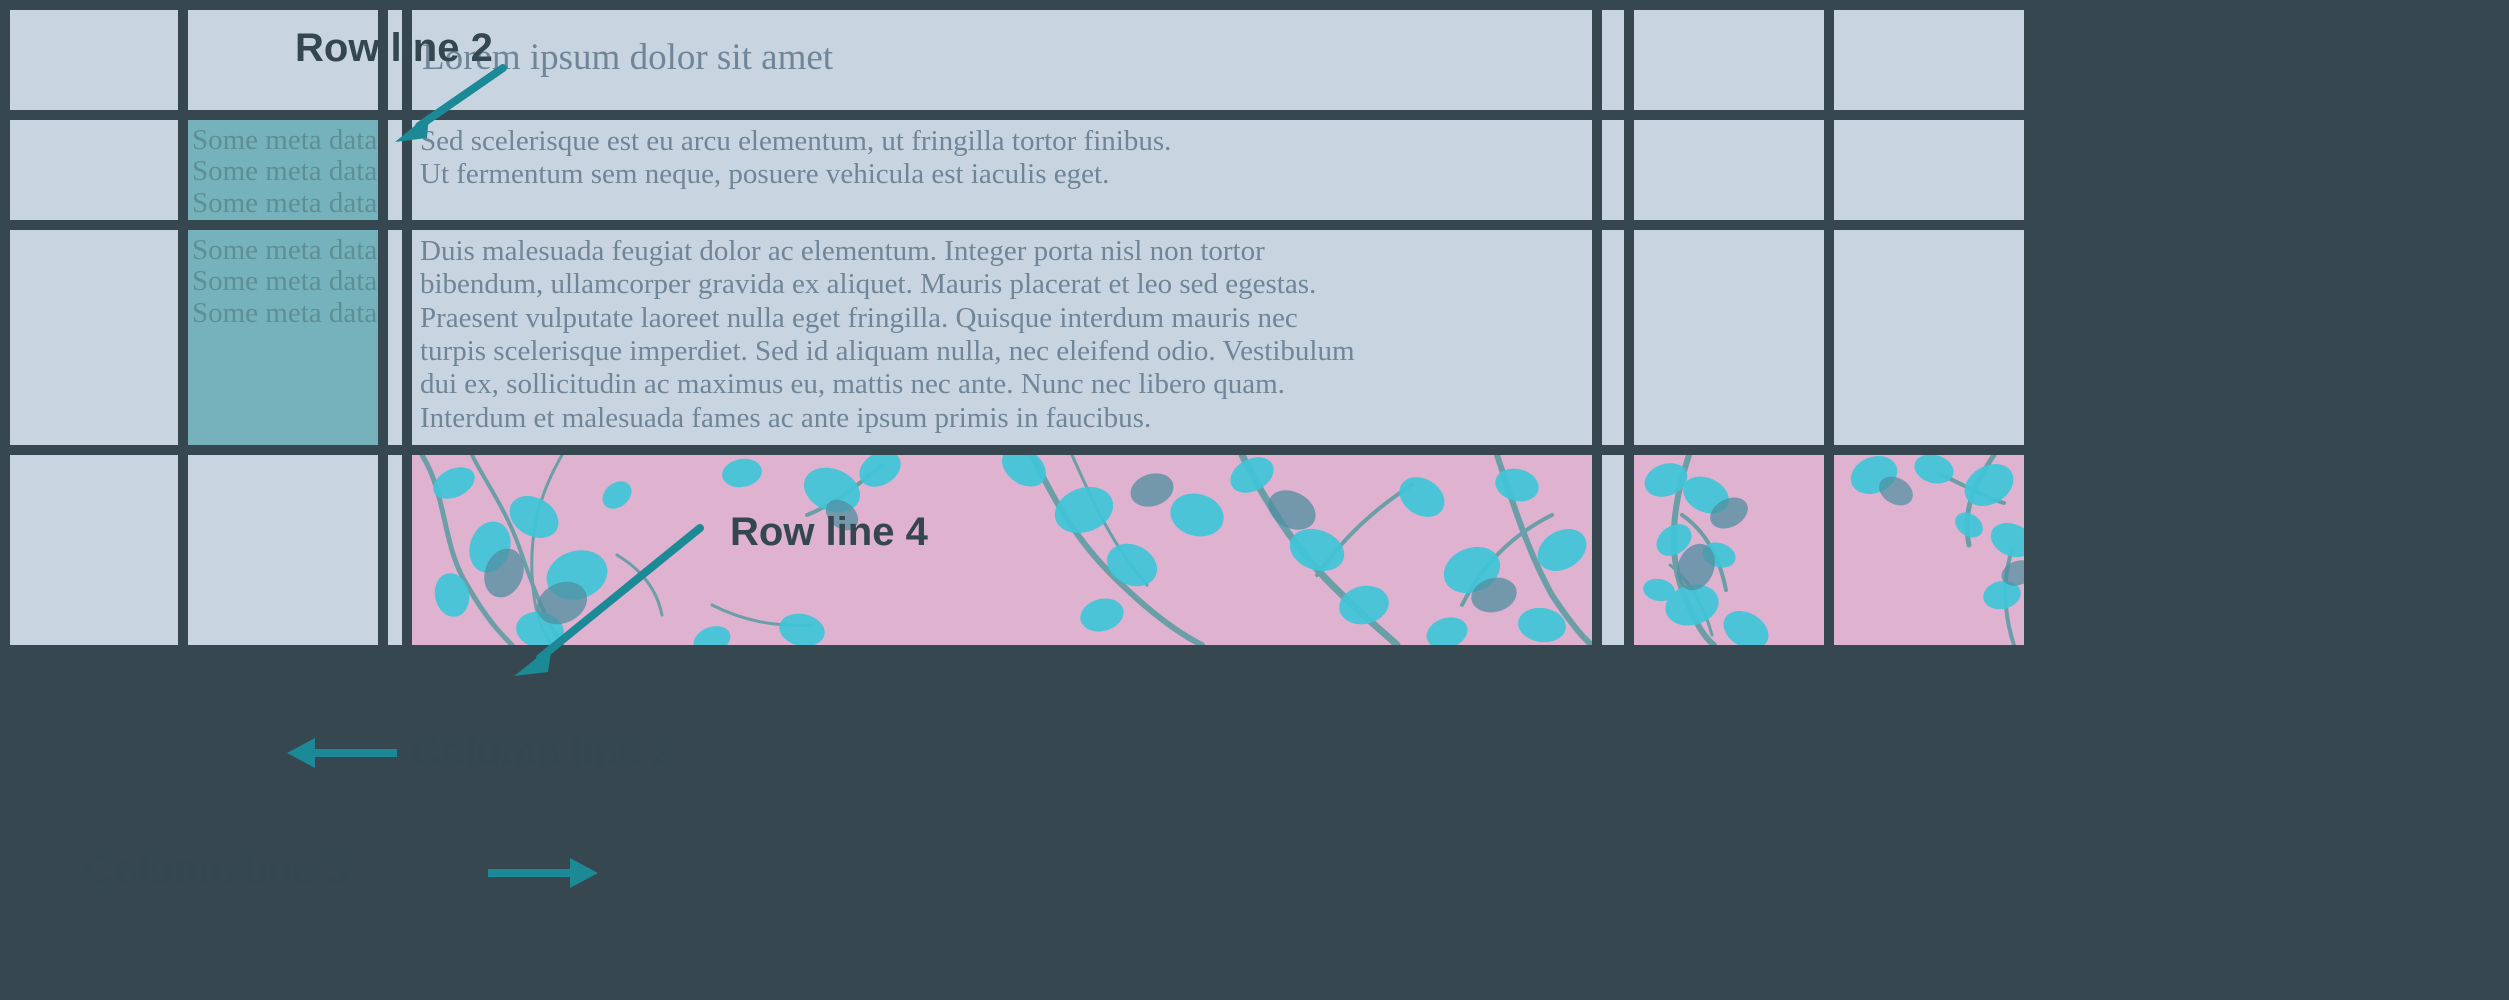  I want to click on grid-cell-r2c6, so click(1729, 170).